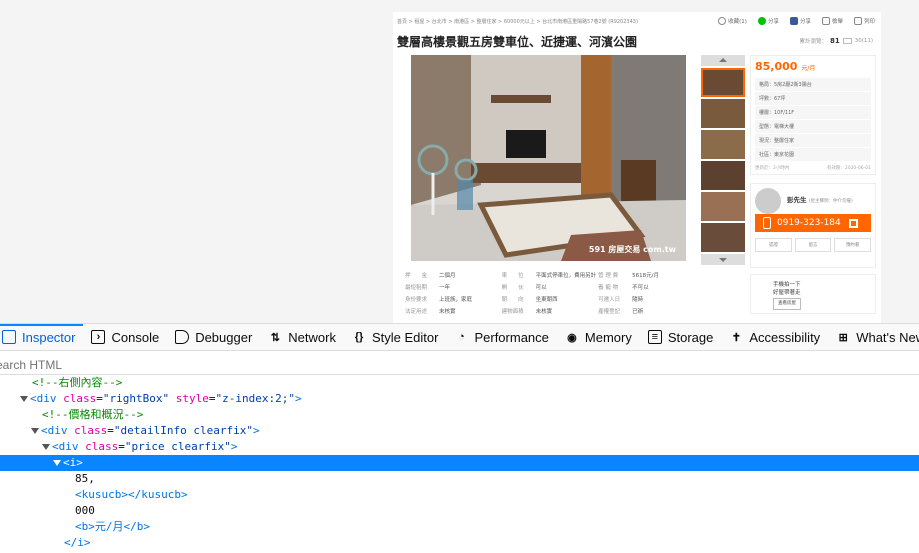  I want to click on tab-accessibility: ✝ Accessibility, so click(774, 337).